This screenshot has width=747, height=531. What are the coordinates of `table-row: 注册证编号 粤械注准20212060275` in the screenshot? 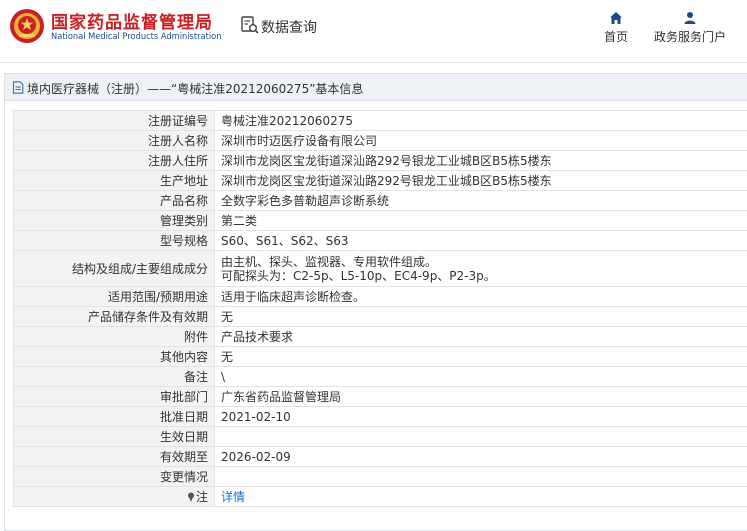 It's located at (380, 120).